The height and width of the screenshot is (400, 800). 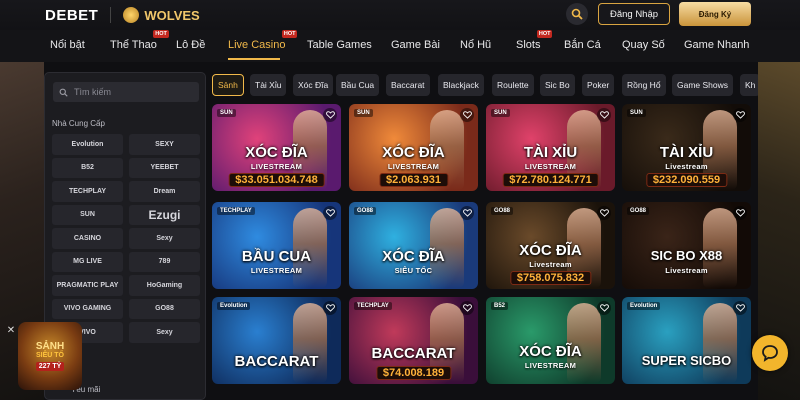 What do you see at coordinates (686, 147) in the screenshot?
I see `game-card: SUN TÀI XỈU Livestream $232.090.559` at bounding box center [686, 147].